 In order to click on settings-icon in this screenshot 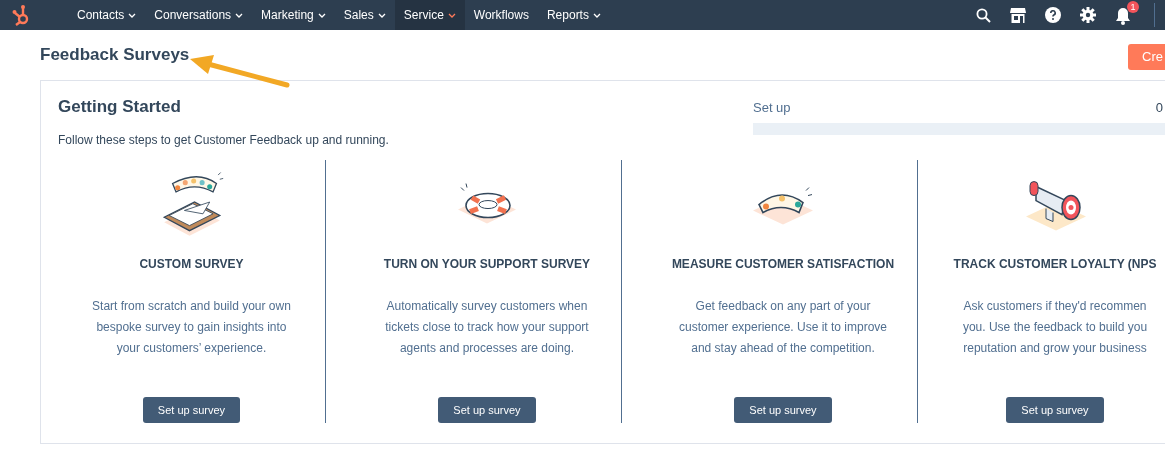, I will do `click(1088, 15)`.